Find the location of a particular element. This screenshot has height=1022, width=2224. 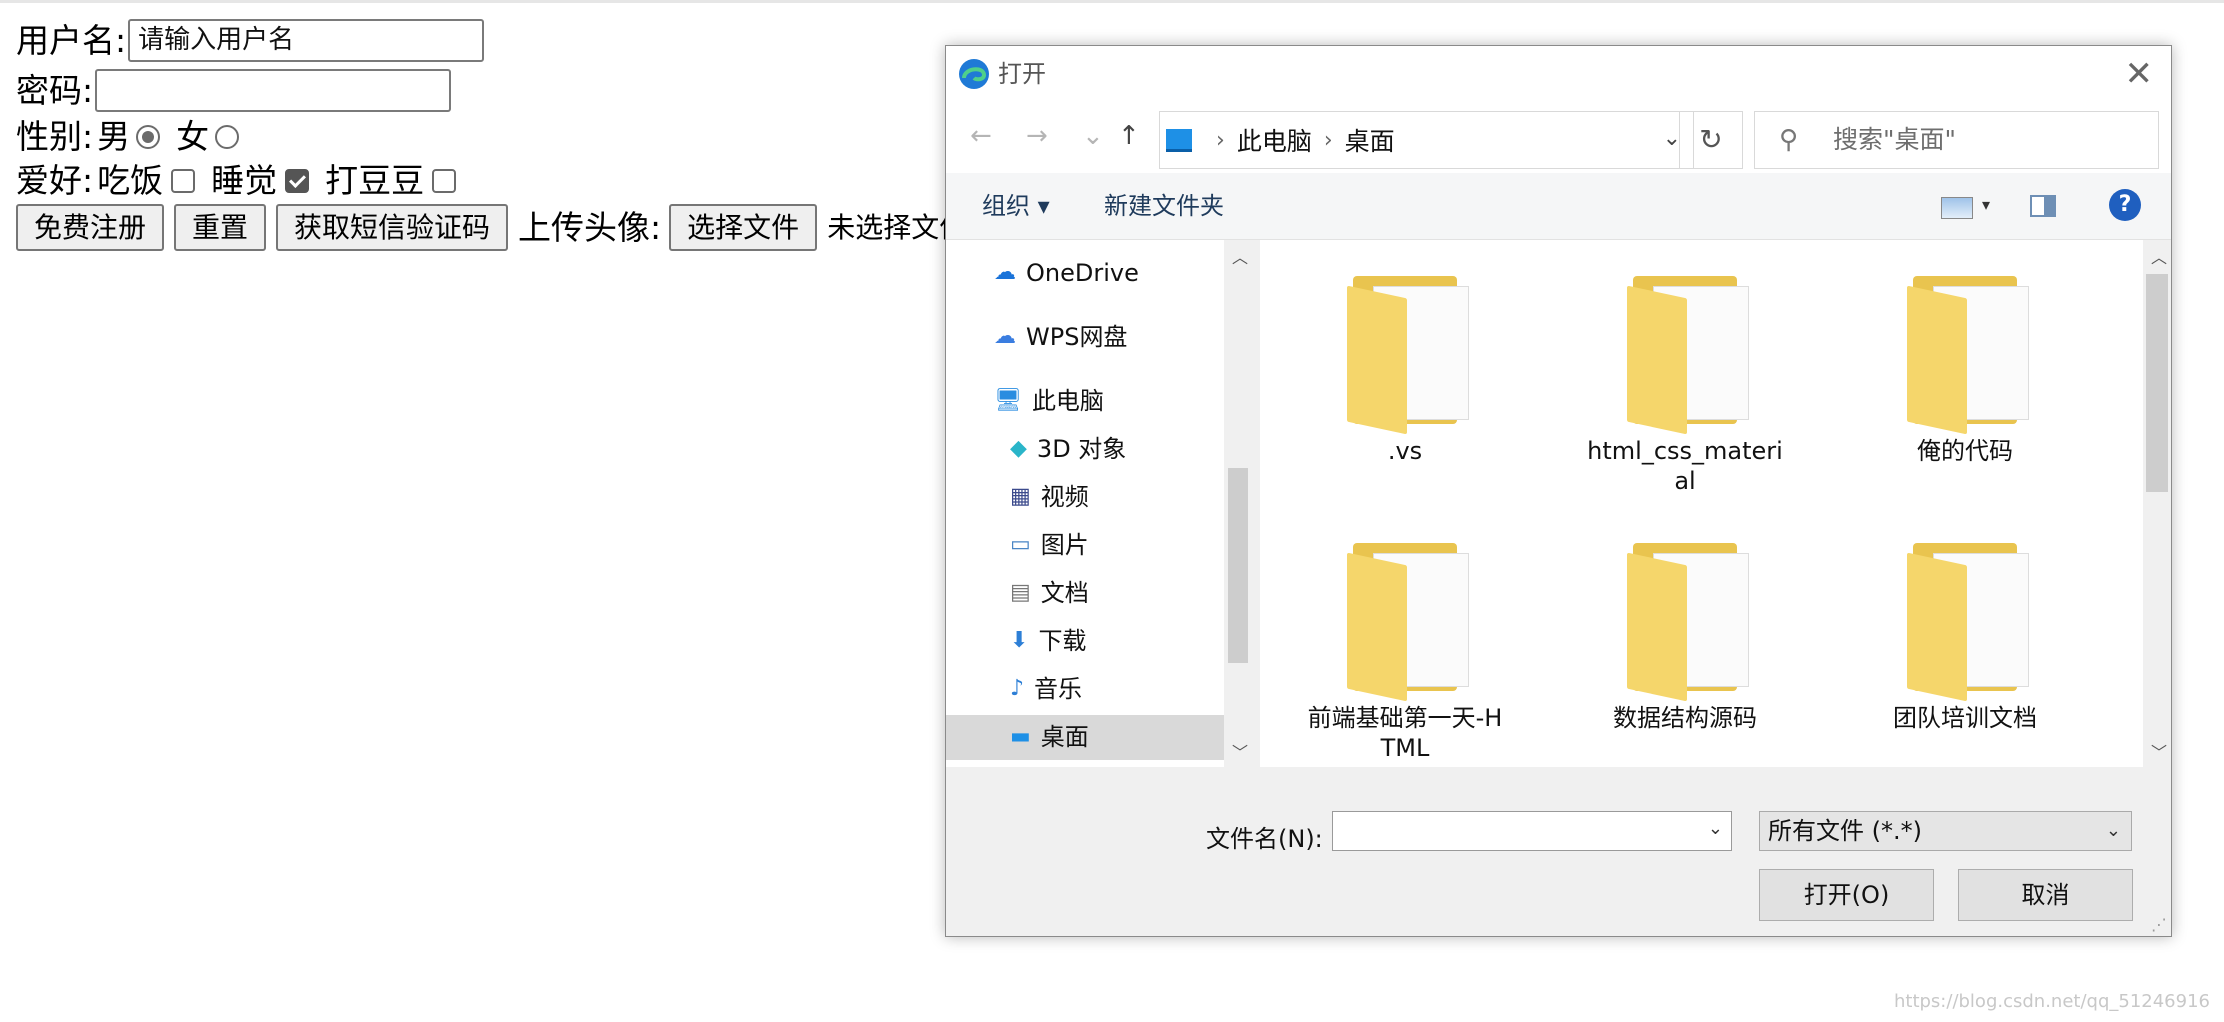

hobby-label: 爱好: is located at coordinates (55, 180).